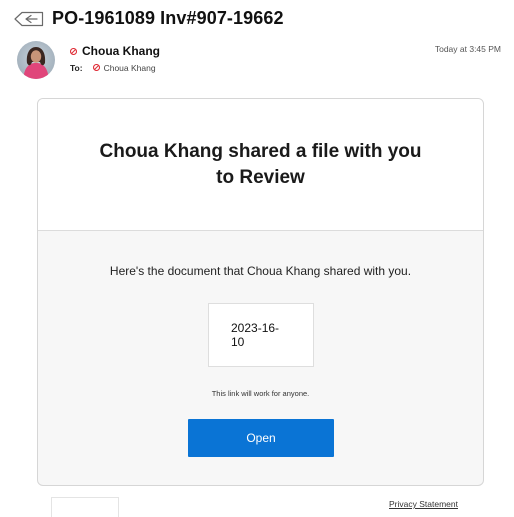 This screenshot has height=517, width=514. Describe the element at coordinates (85, 507) in the screenshot. I see `footer-logo-box` at that location.